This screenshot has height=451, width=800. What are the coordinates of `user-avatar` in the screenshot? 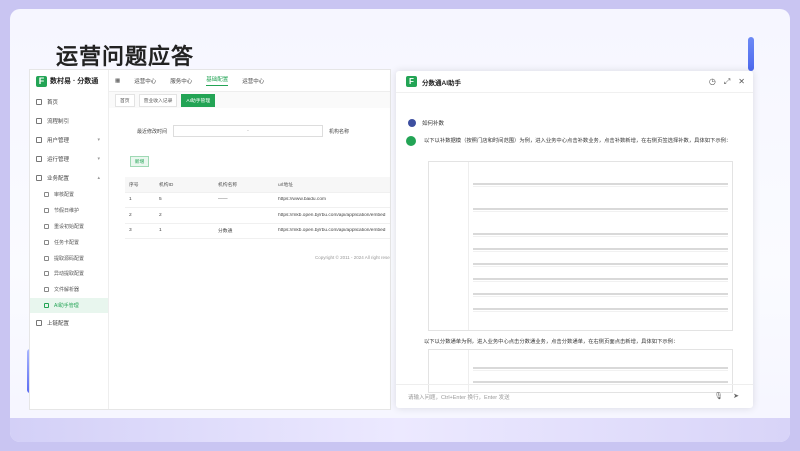 It's located at (412, 123).